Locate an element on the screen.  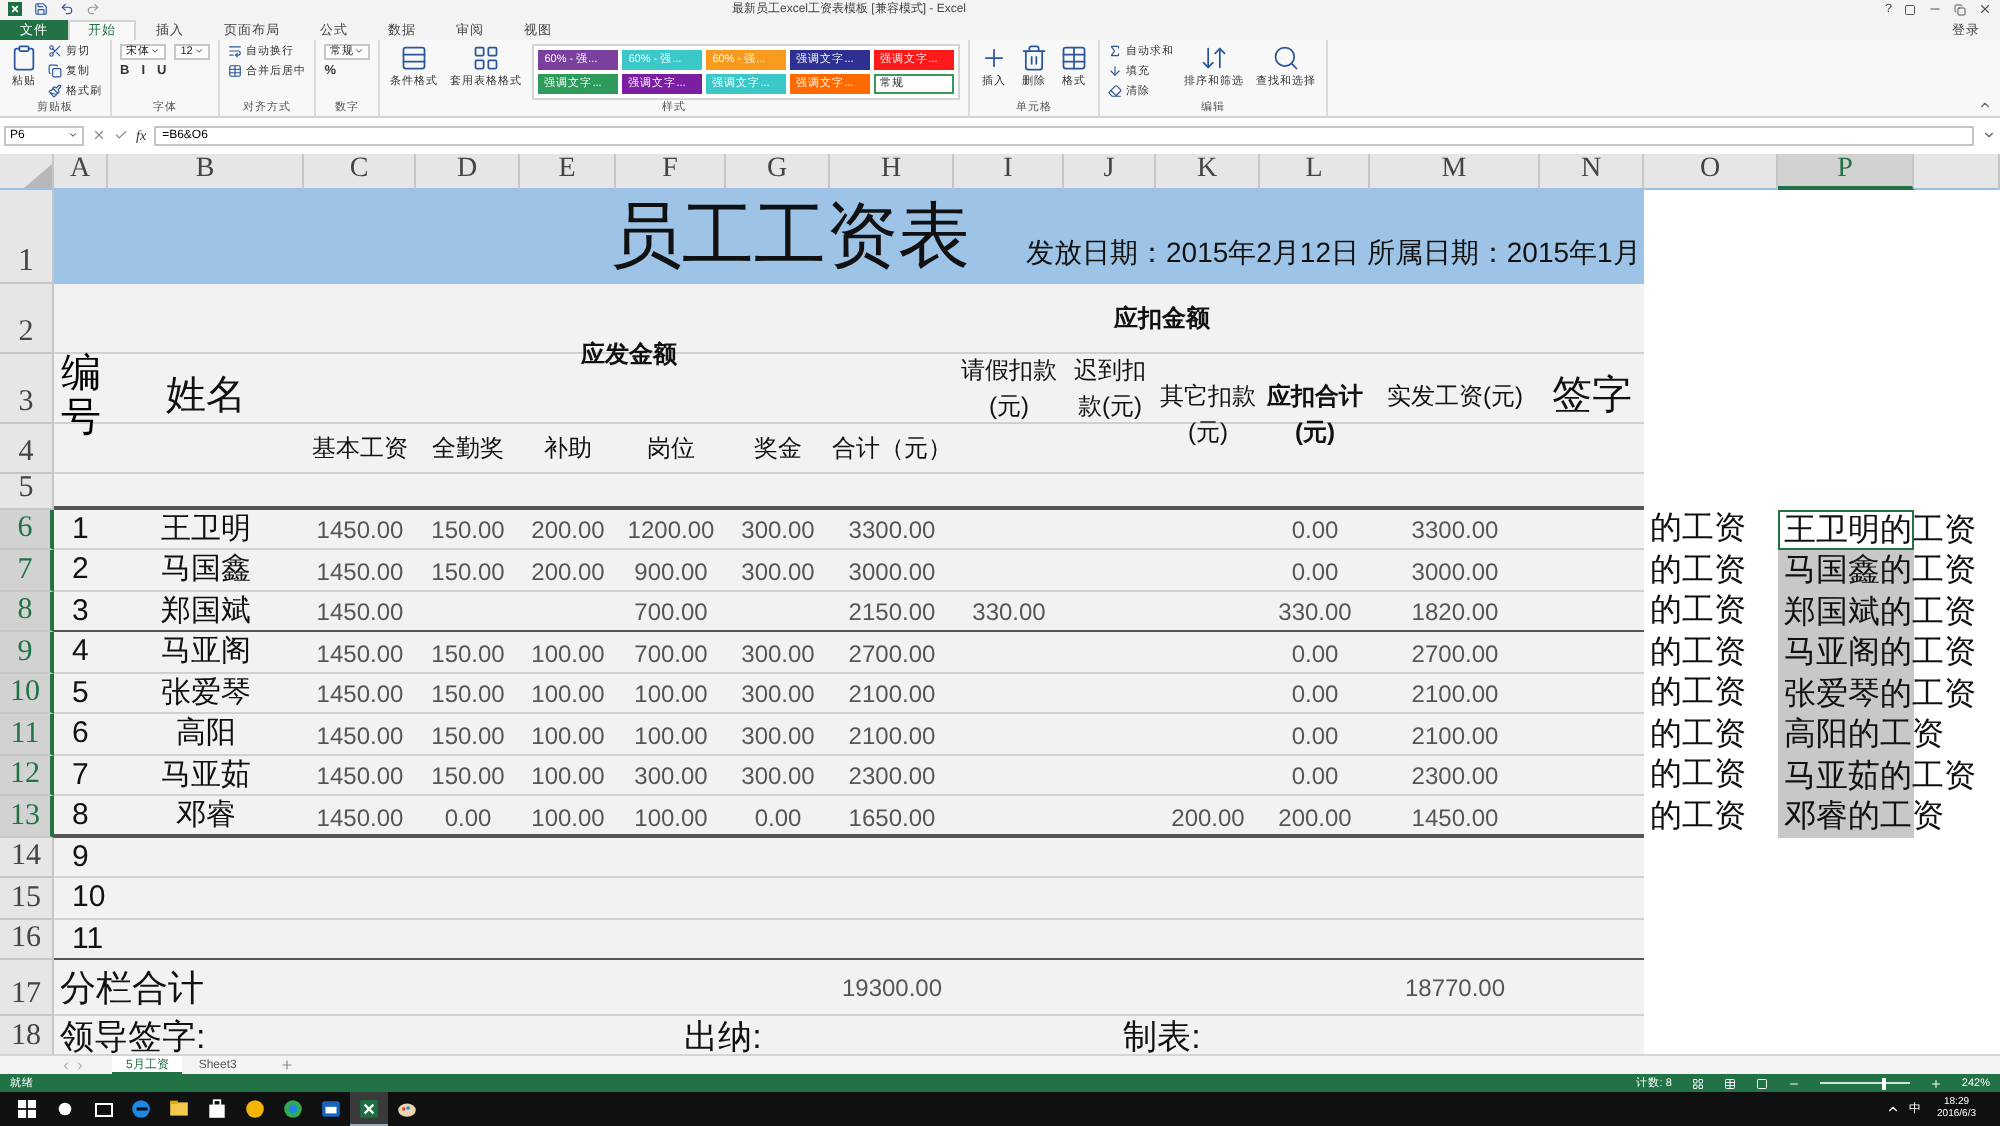
zoom-in-icon is located at coordinates (1935, 1083).